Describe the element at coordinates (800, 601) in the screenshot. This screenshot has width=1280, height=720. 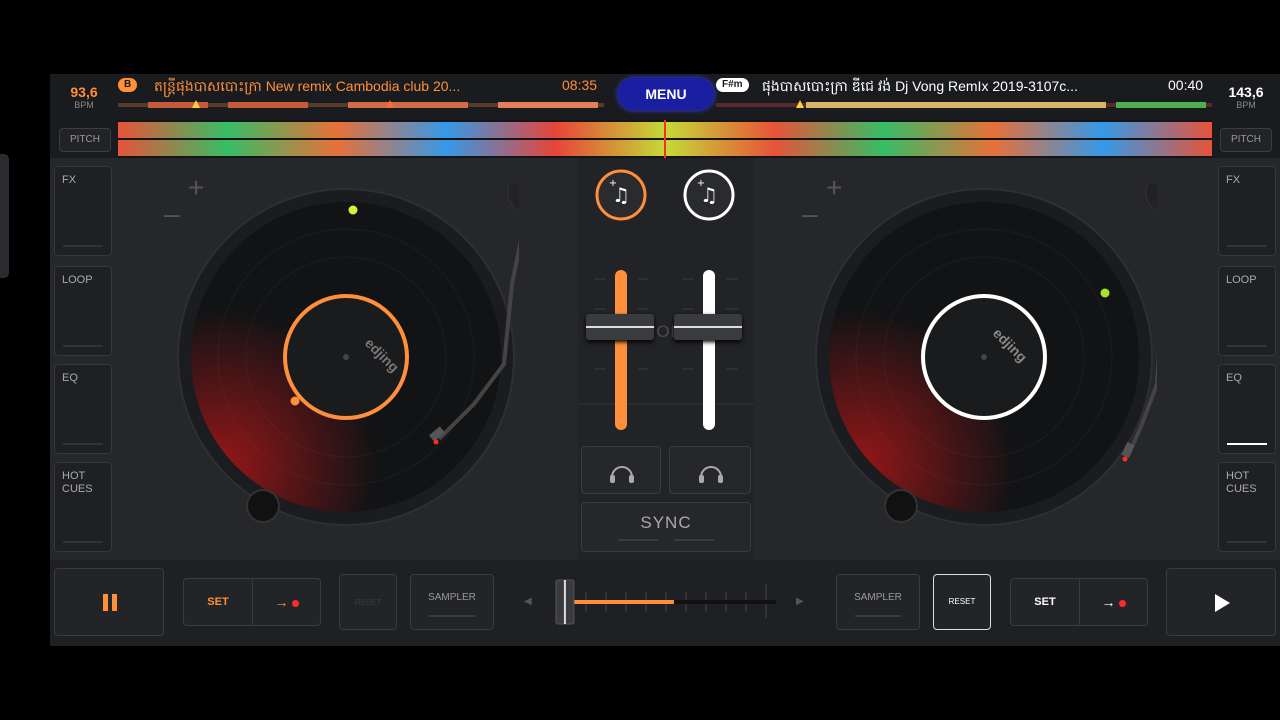
I see `crossfader-right-arrow-icon: ▶` at that location.